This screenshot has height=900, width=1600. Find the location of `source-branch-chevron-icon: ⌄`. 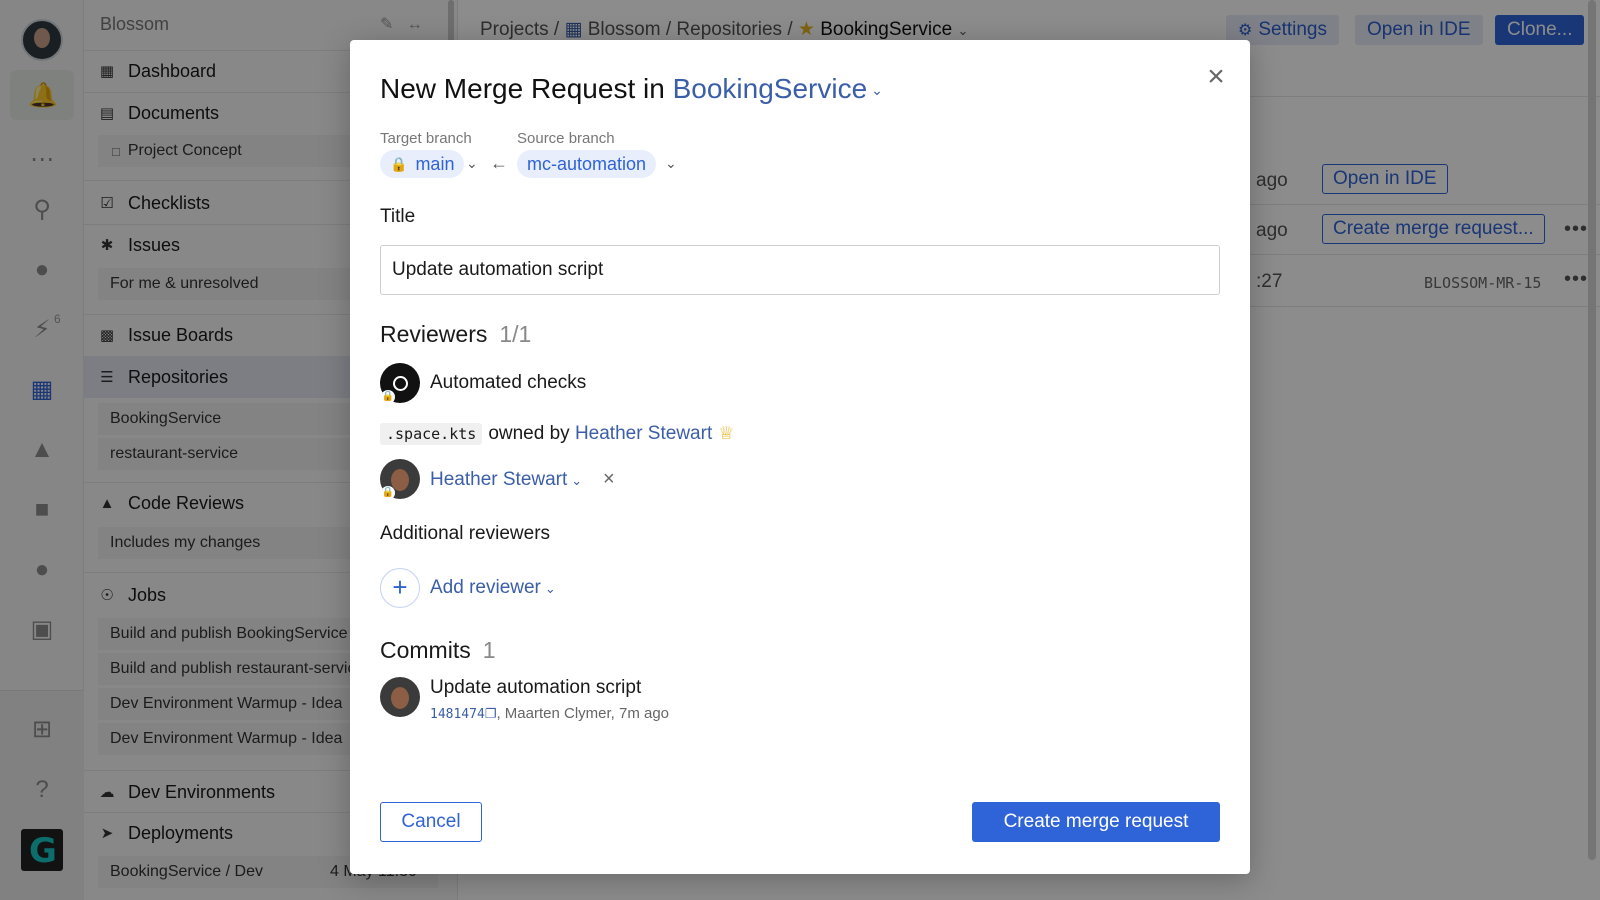

source-branch-chevron-icon: ⌄ is located at coordinates (671, 163).